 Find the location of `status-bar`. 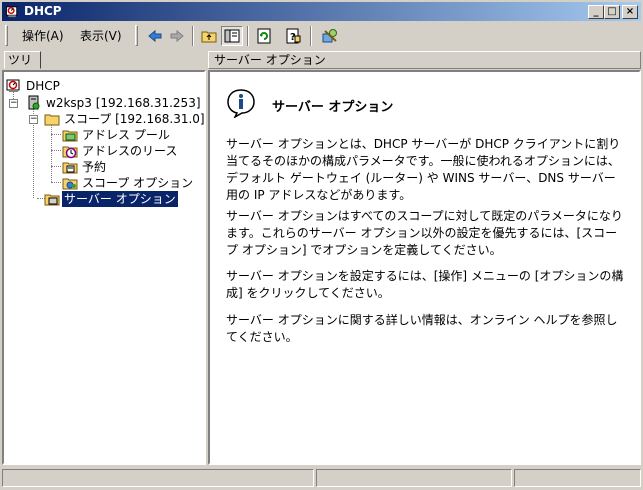

status-bar is located at coordinates (321, 477).